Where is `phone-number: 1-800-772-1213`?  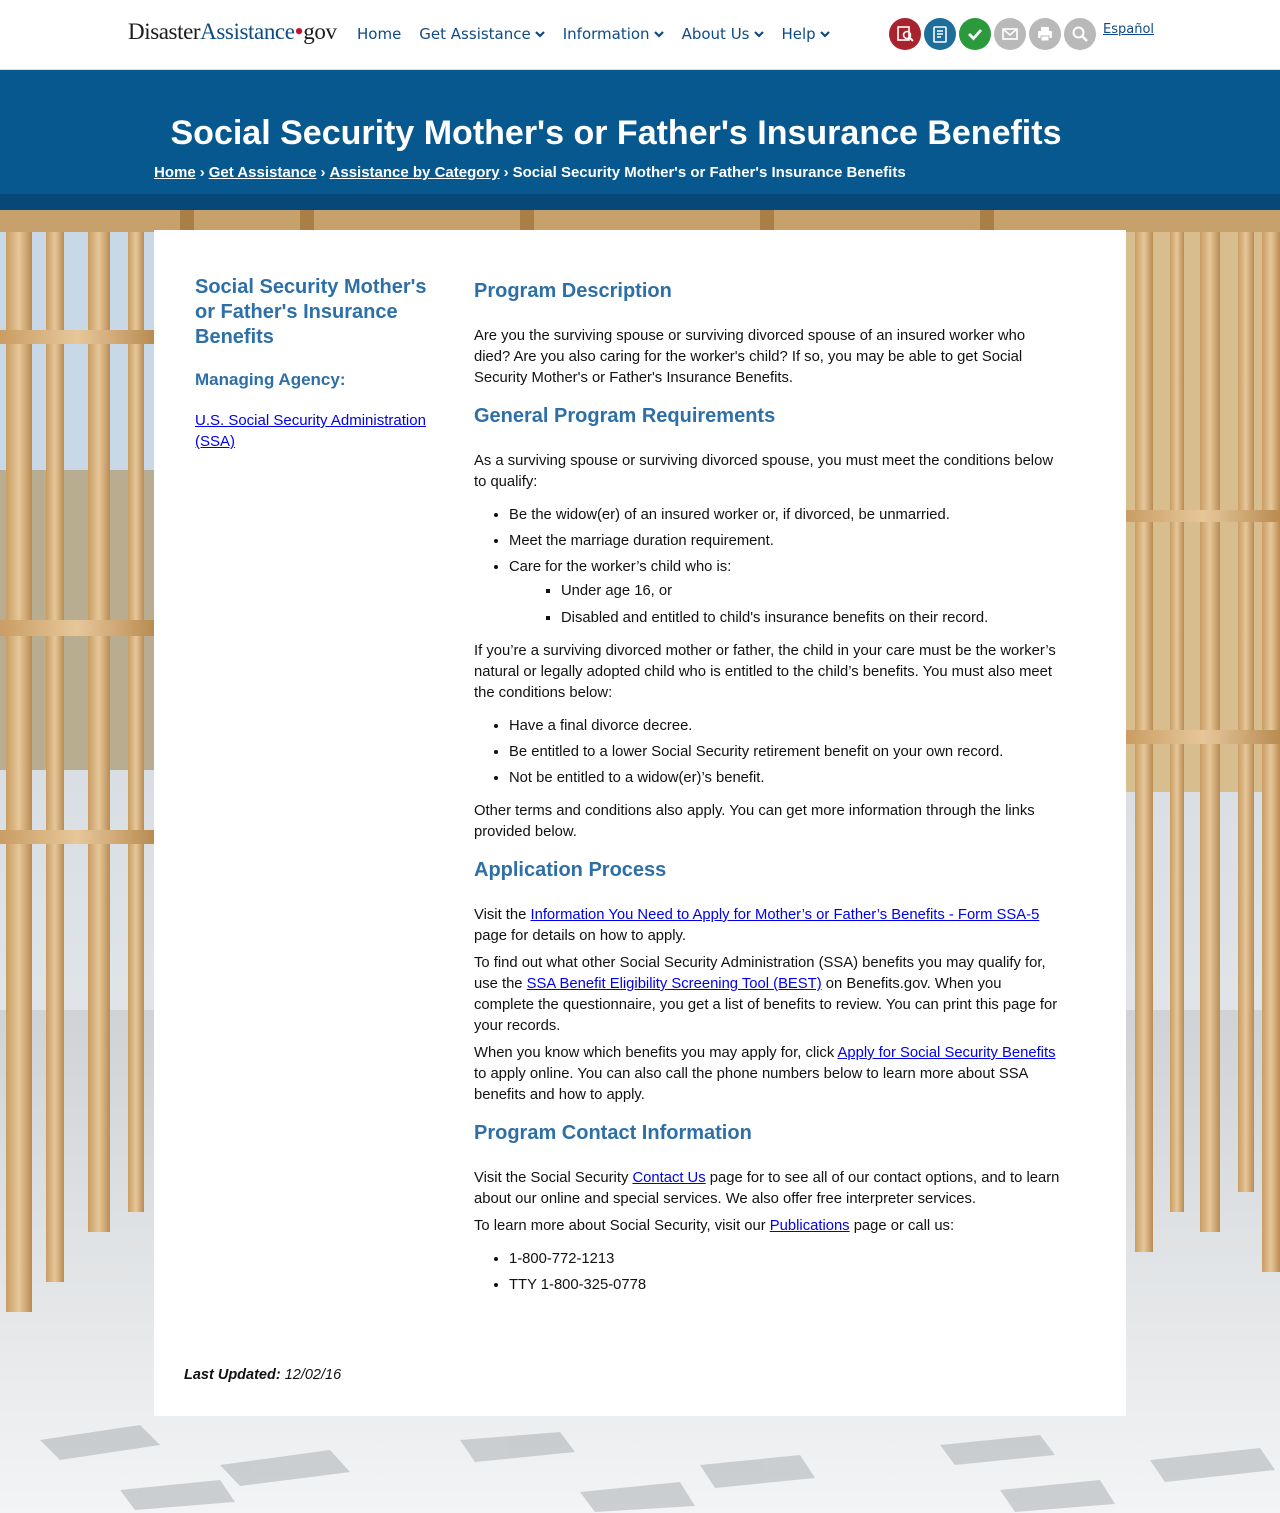 phone-number: 1-800-772-1213 is located at coordinates (786, 1259).